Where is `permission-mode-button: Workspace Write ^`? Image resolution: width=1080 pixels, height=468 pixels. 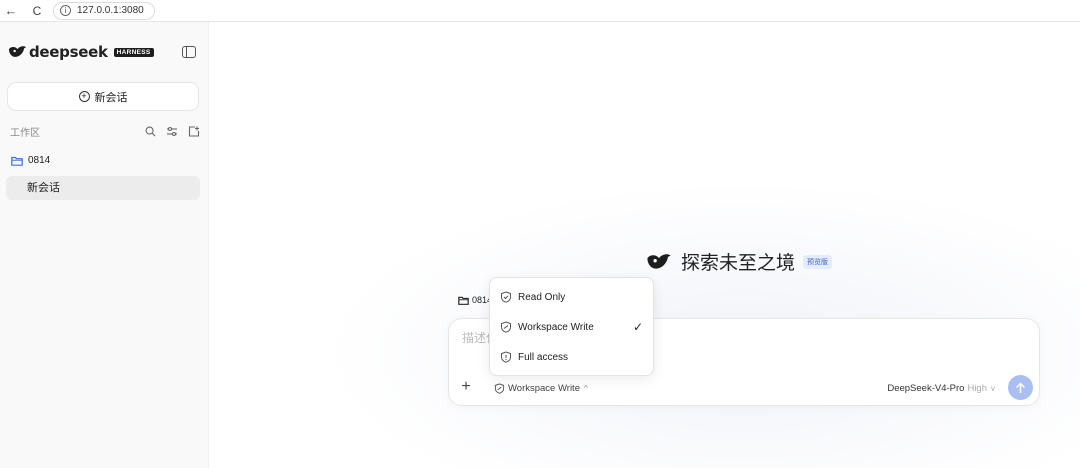
permission-mode-button: Workspace Write ^ is located at coordinates (541, 388).